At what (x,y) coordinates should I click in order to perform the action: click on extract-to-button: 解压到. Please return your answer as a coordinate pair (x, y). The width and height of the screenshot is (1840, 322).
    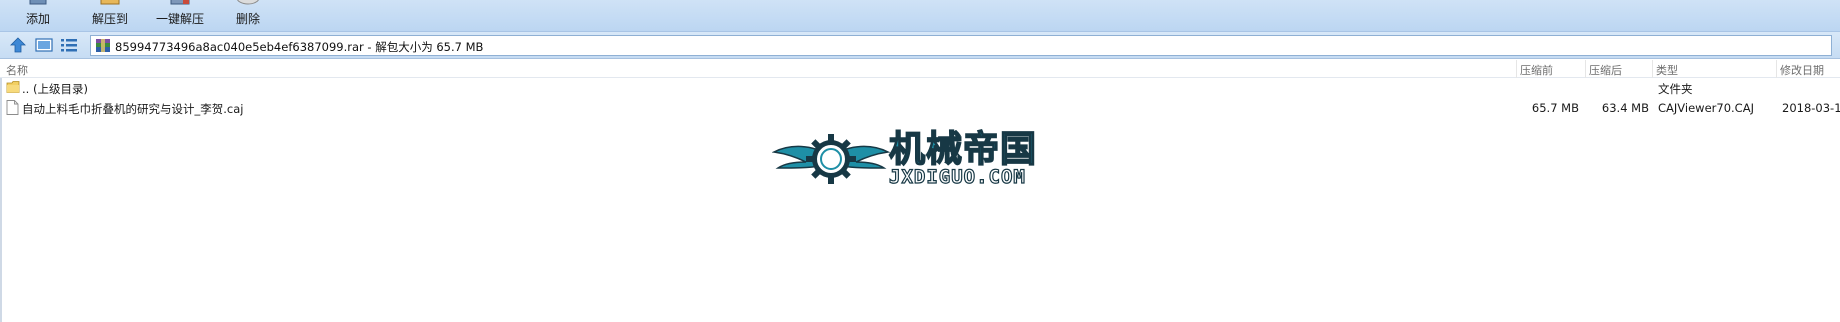
    Looking at the image, I should click on (110, 14).